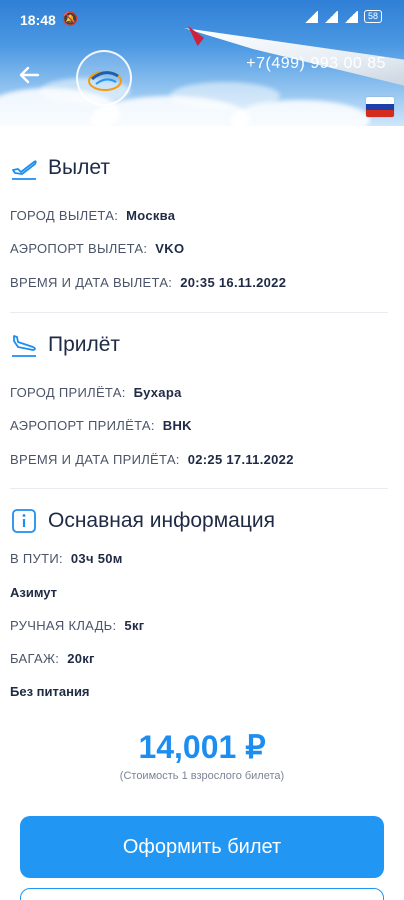  What do you see at coordinates (70, 18) in the screenshot?
I see `mute-icon: 🔕` at bounding box center [70, 18].